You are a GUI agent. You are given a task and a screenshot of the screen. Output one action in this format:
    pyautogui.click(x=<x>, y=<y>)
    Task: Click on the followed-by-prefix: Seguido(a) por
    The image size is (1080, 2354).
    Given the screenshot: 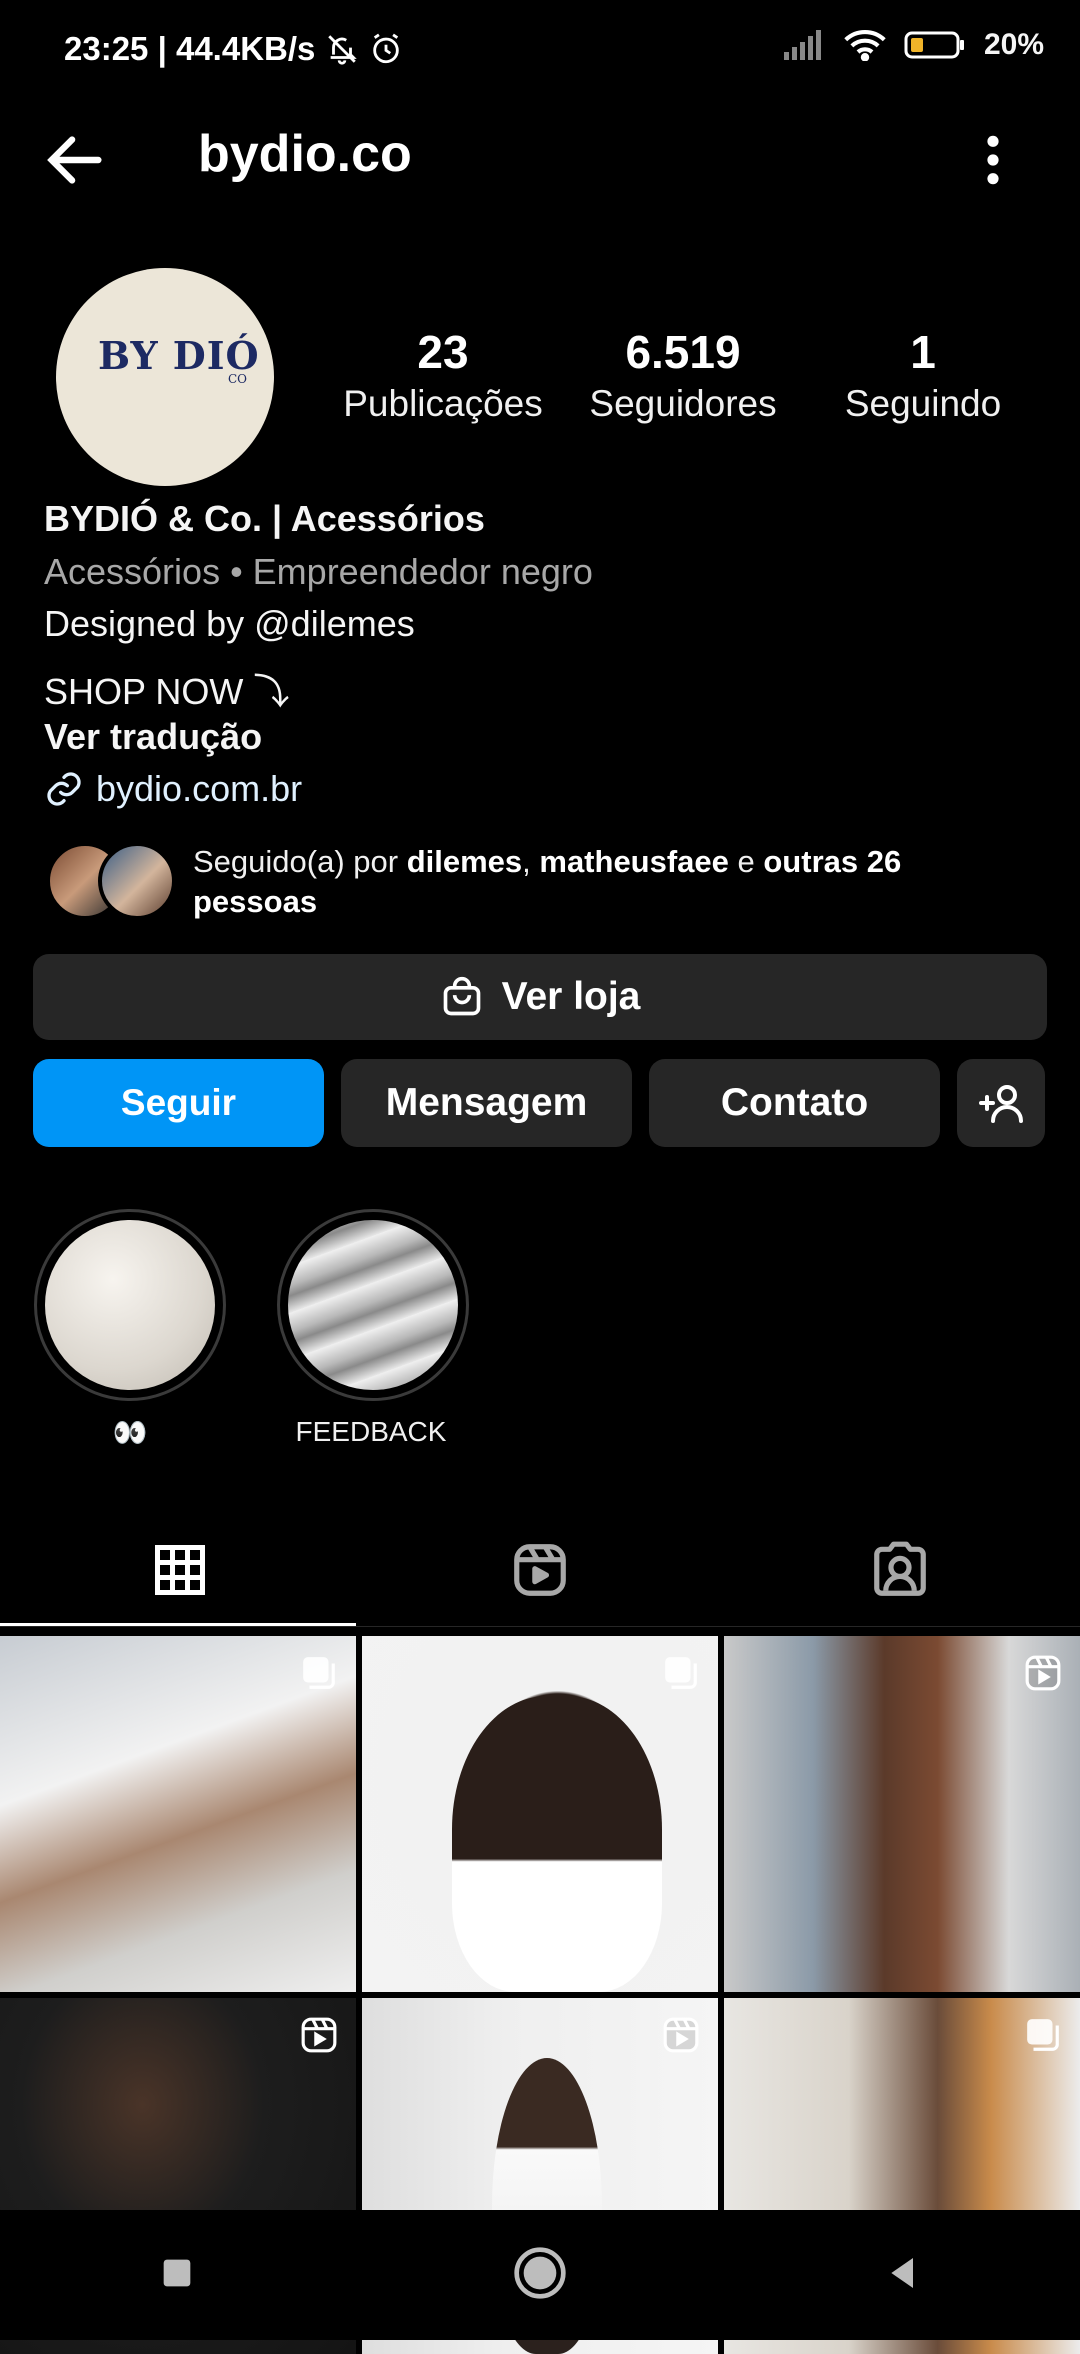 What is the action you would take?
    pyautogui.click(x=300, y=861)
    